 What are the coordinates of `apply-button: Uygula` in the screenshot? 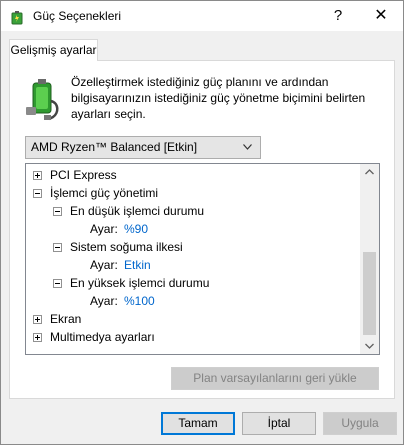 It's located at (360, 423).